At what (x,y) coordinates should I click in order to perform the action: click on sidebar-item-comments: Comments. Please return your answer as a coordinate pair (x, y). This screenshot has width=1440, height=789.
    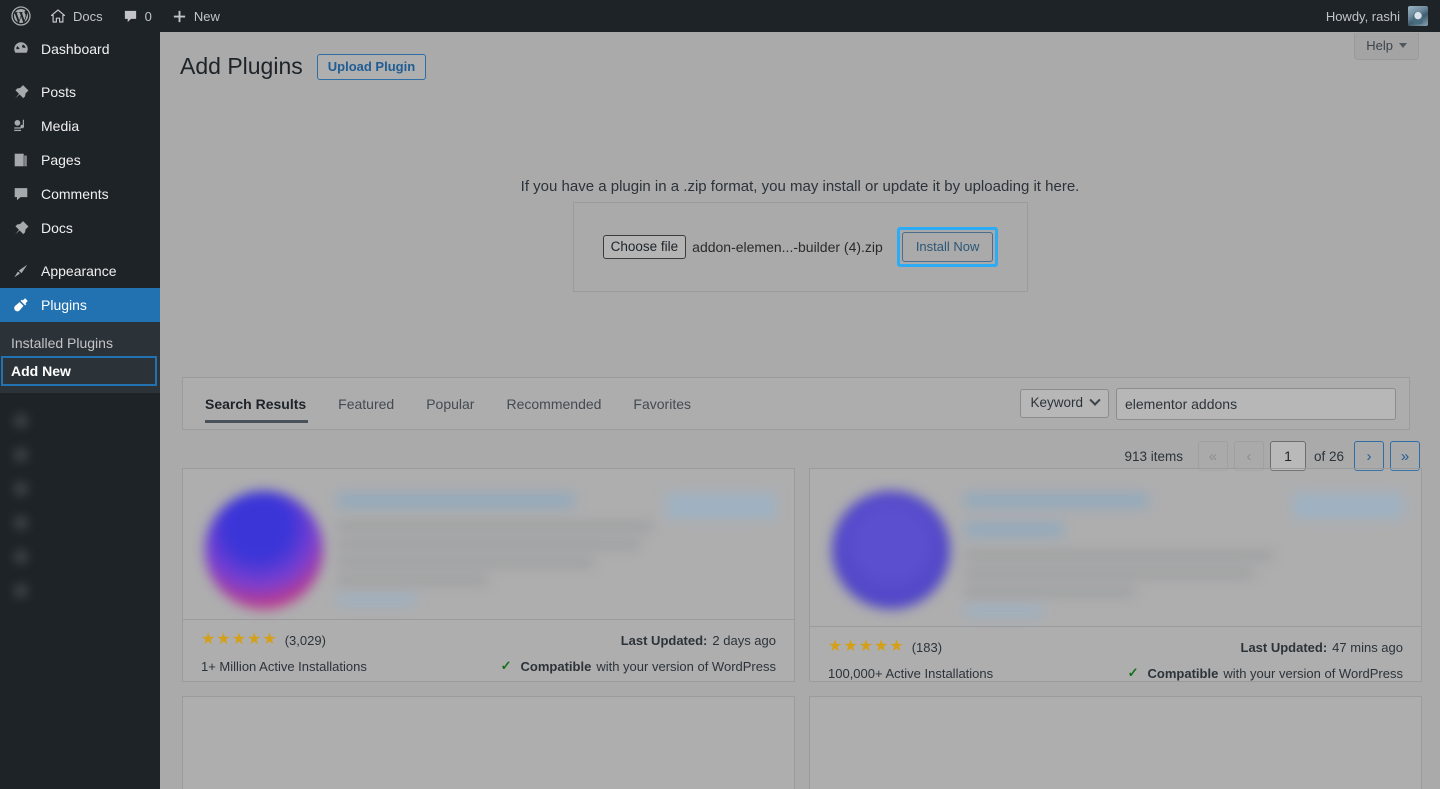
    Looking at the image, I should click on (80, 194).